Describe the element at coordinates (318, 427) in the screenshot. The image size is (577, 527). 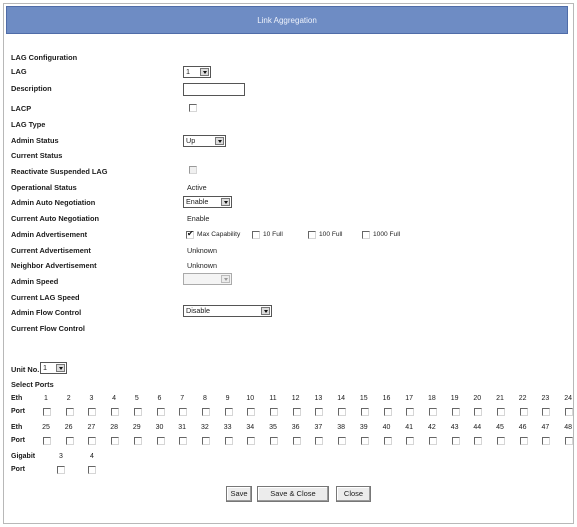
I see `port-number: 37` at that location.